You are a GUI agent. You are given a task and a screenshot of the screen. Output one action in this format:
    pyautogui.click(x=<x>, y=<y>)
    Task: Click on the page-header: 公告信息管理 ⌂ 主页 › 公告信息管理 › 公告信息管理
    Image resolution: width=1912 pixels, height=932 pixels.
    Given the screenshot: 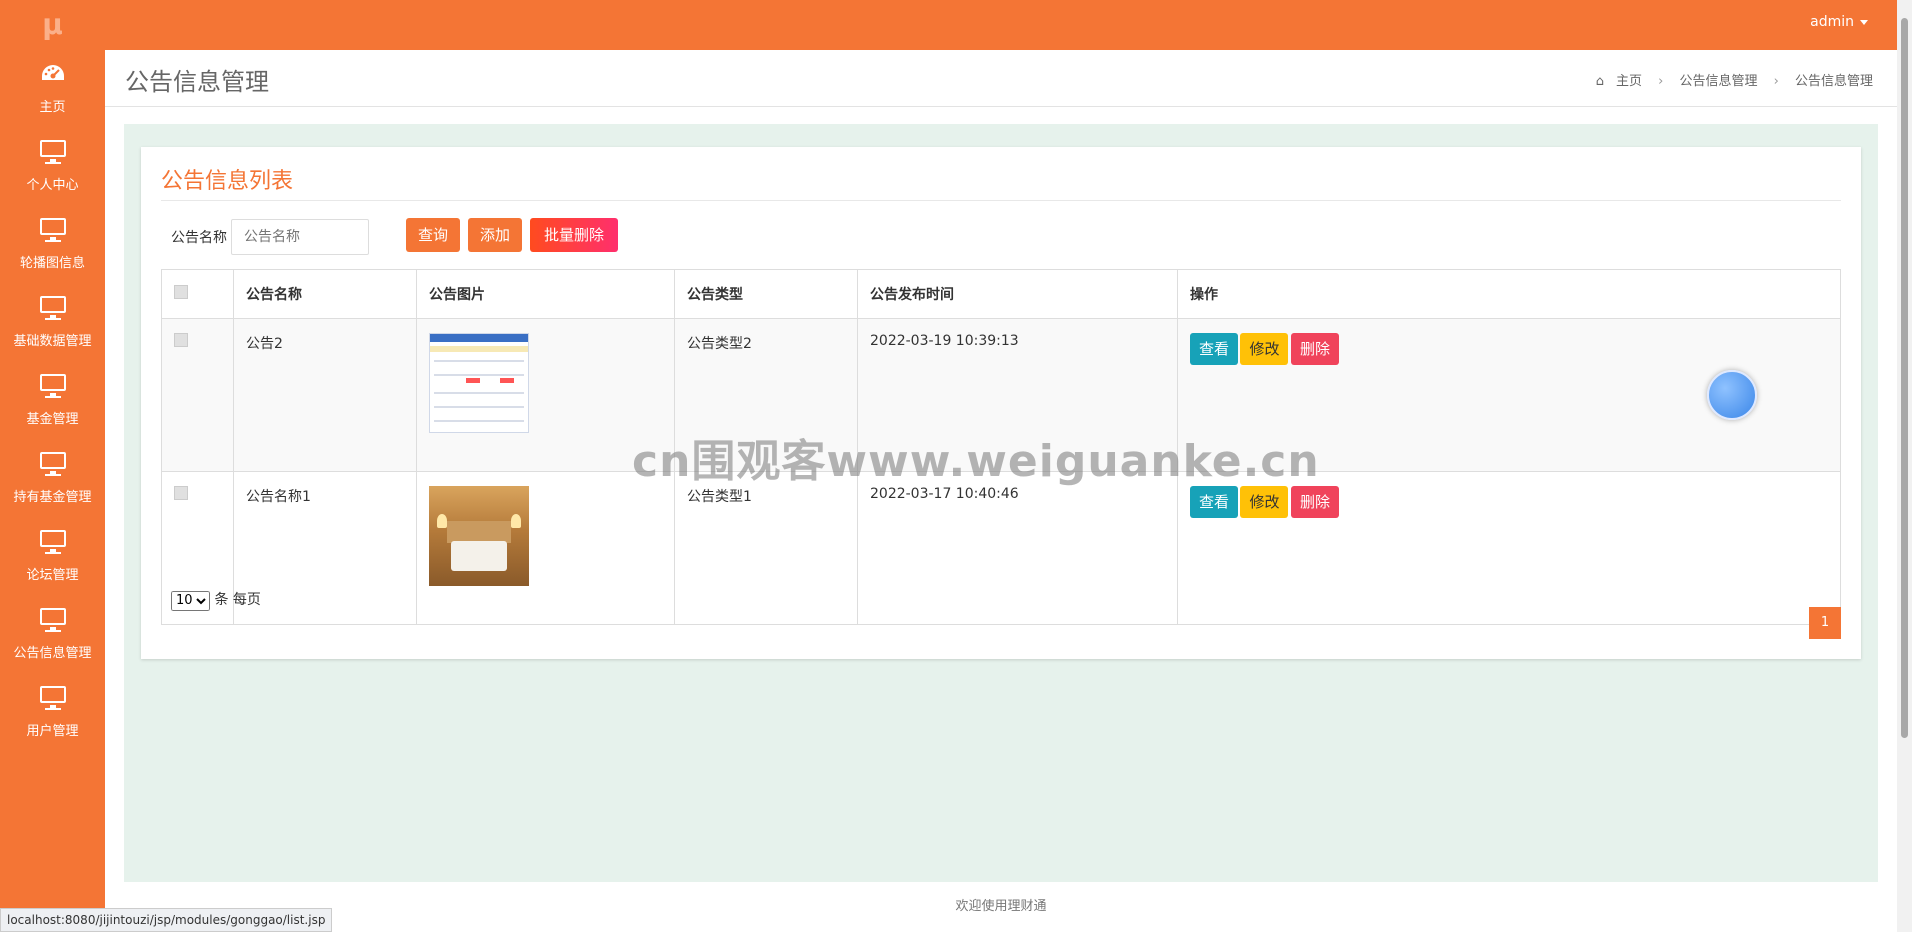 What is the action you would take?
    pyautogui.click(x=1001, y=78)
    